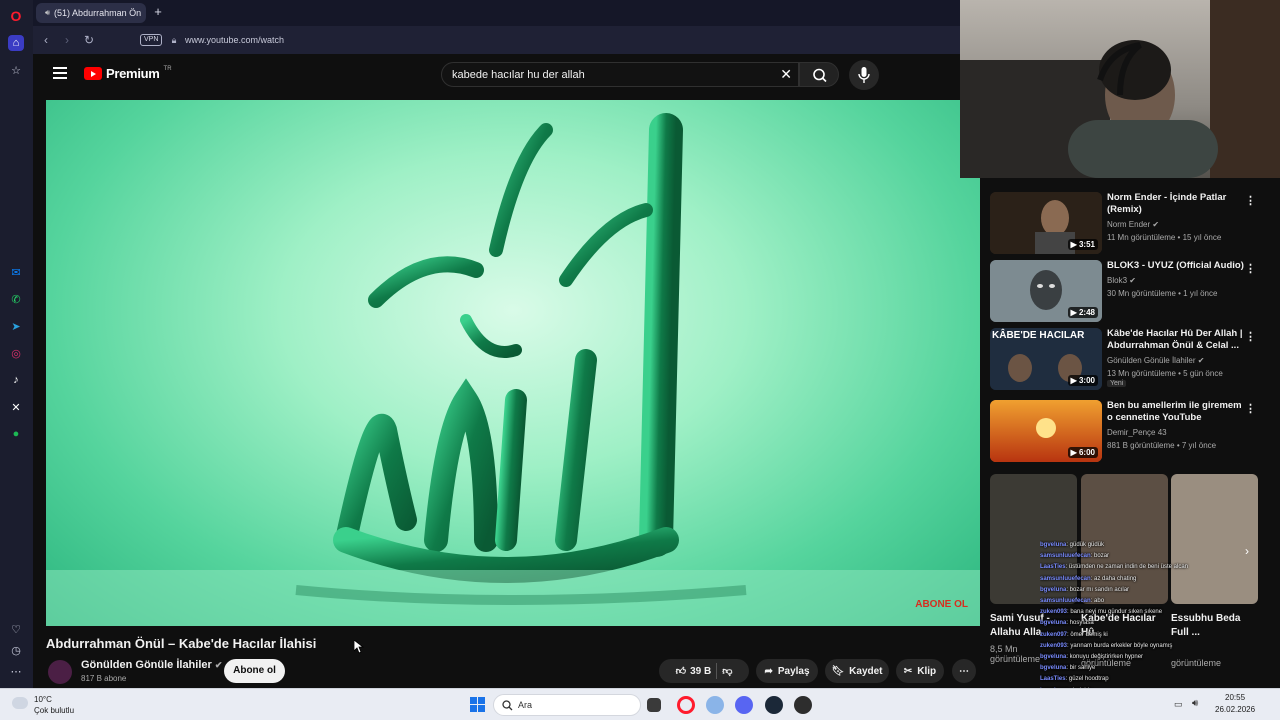 This screenshot has height=720, width=1280. Describe the element at coordinates (1137, 432) in the screenshot. I see `recommendation-channel: Demir_Pençe 43` at that location.